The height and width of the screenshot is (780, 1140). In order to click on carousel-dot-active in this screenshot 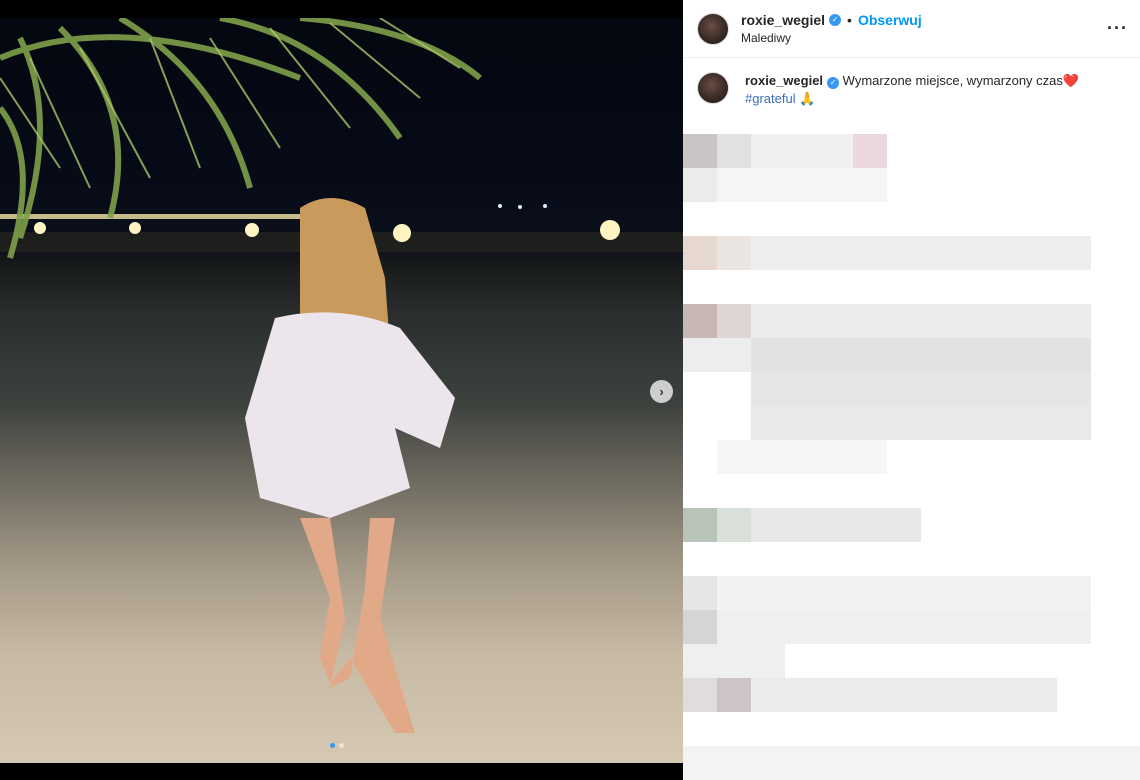, I will do `click(332, 745)`.